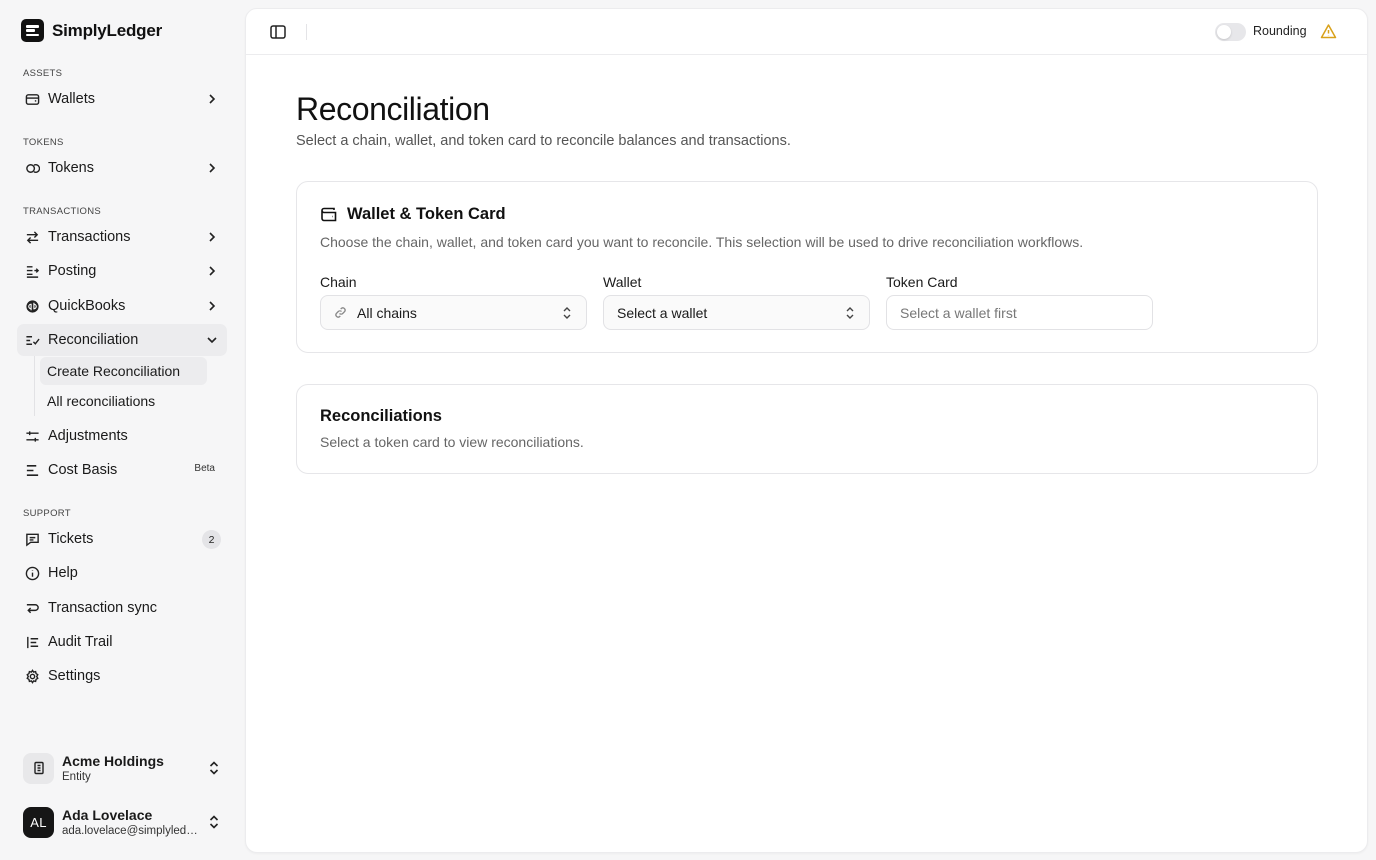 The height and width of the screenshot is (860, 1376). What do you see at coordinates (1230, 32) in the screenshot?
I see `rounding-toggle` at bounding box center [1230, 32].